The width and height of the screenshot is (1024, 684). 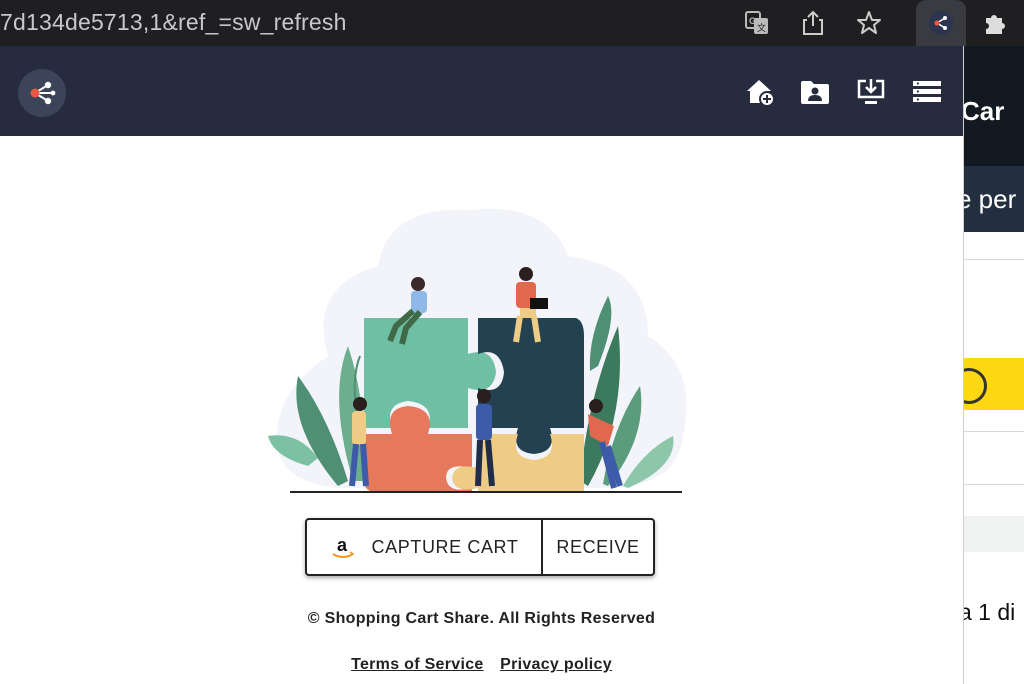 What do you see at coordinates (815, 92) in the screenshot?
I see `folder-user-icon` at bounding box center [815, 92].